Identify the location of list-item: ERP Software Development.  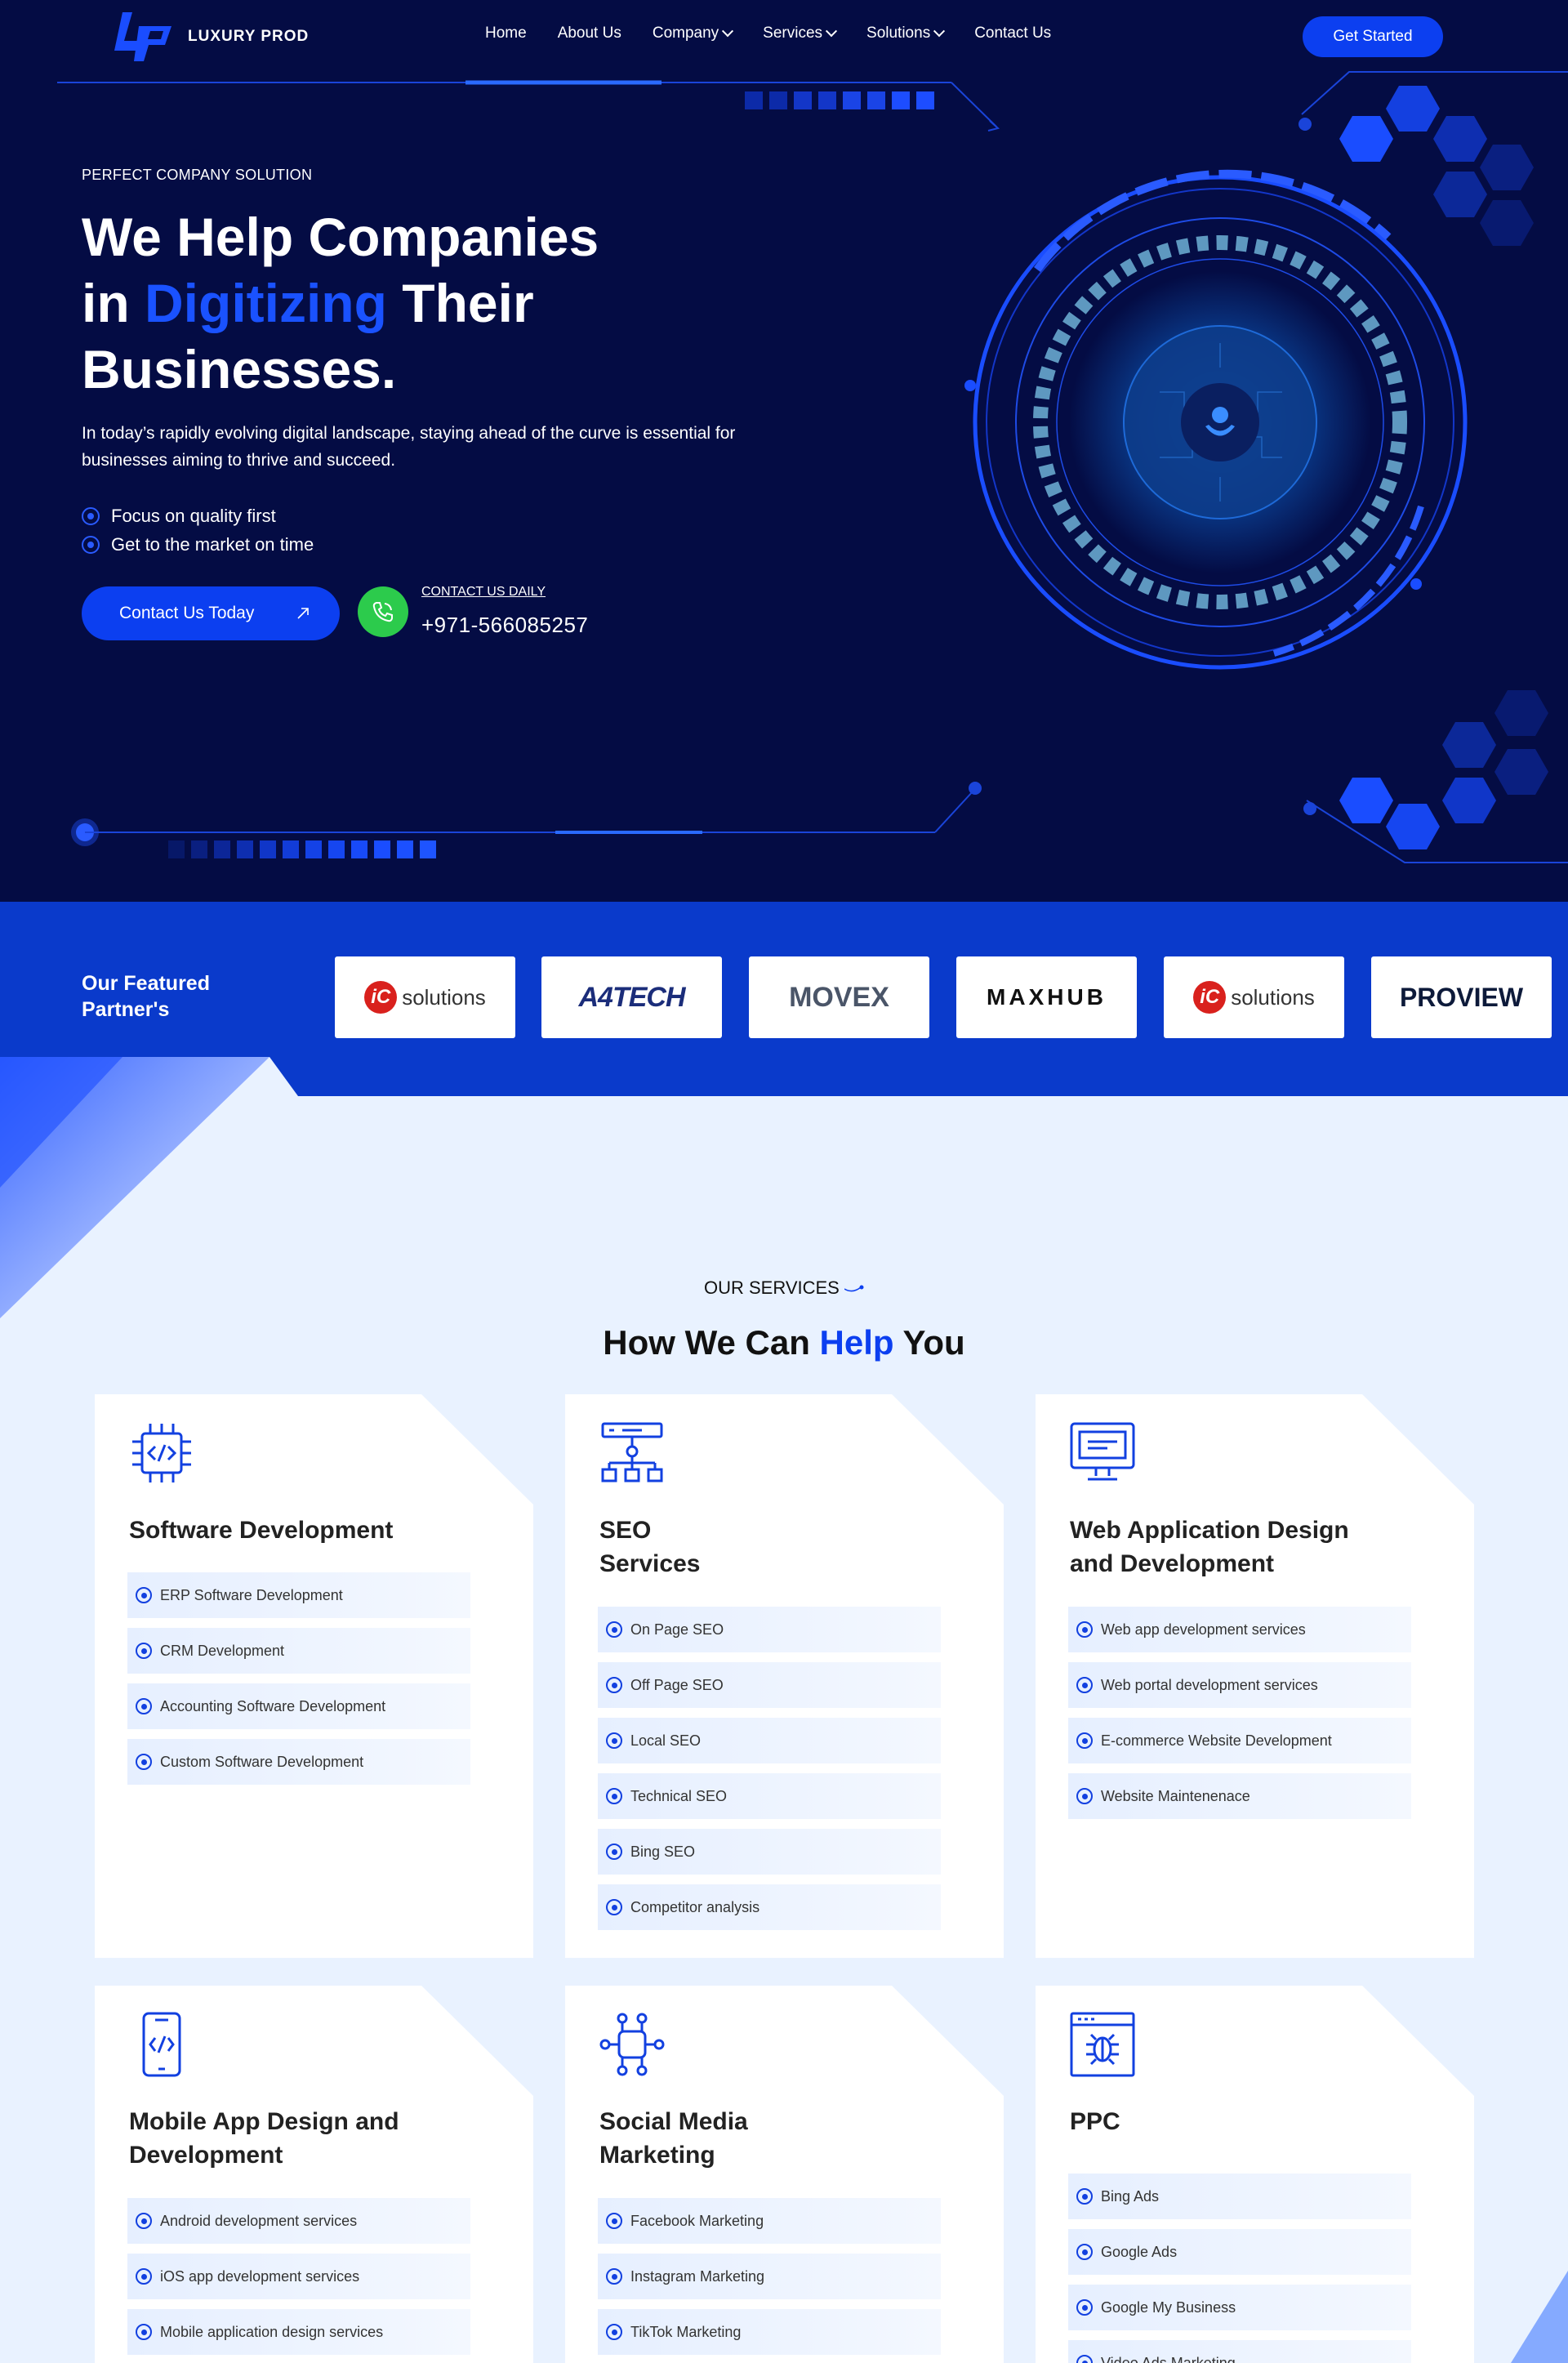
(298, 1595).